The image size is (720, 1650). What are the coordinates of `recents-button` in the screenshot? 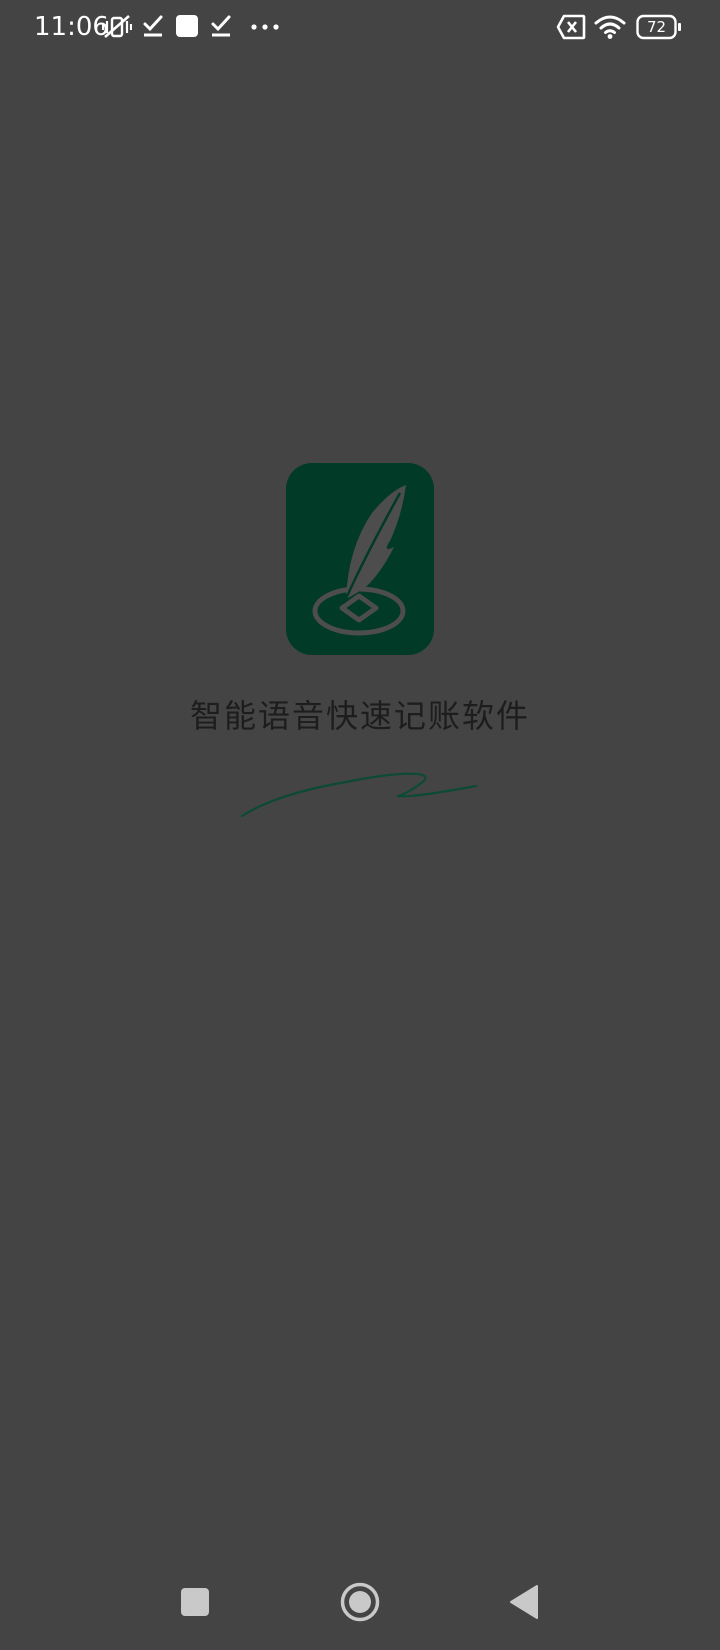 It's located at (195, 1602).